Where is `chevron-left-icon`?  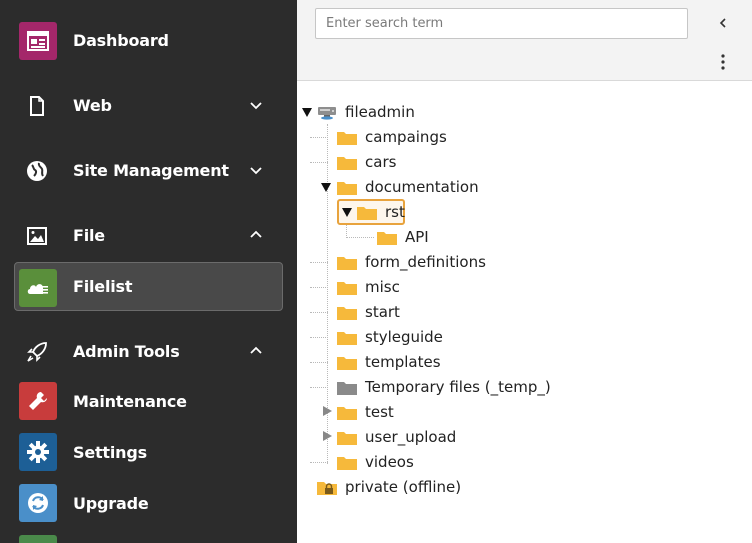
chevron-left-icon is located at coordinates (722, 23).